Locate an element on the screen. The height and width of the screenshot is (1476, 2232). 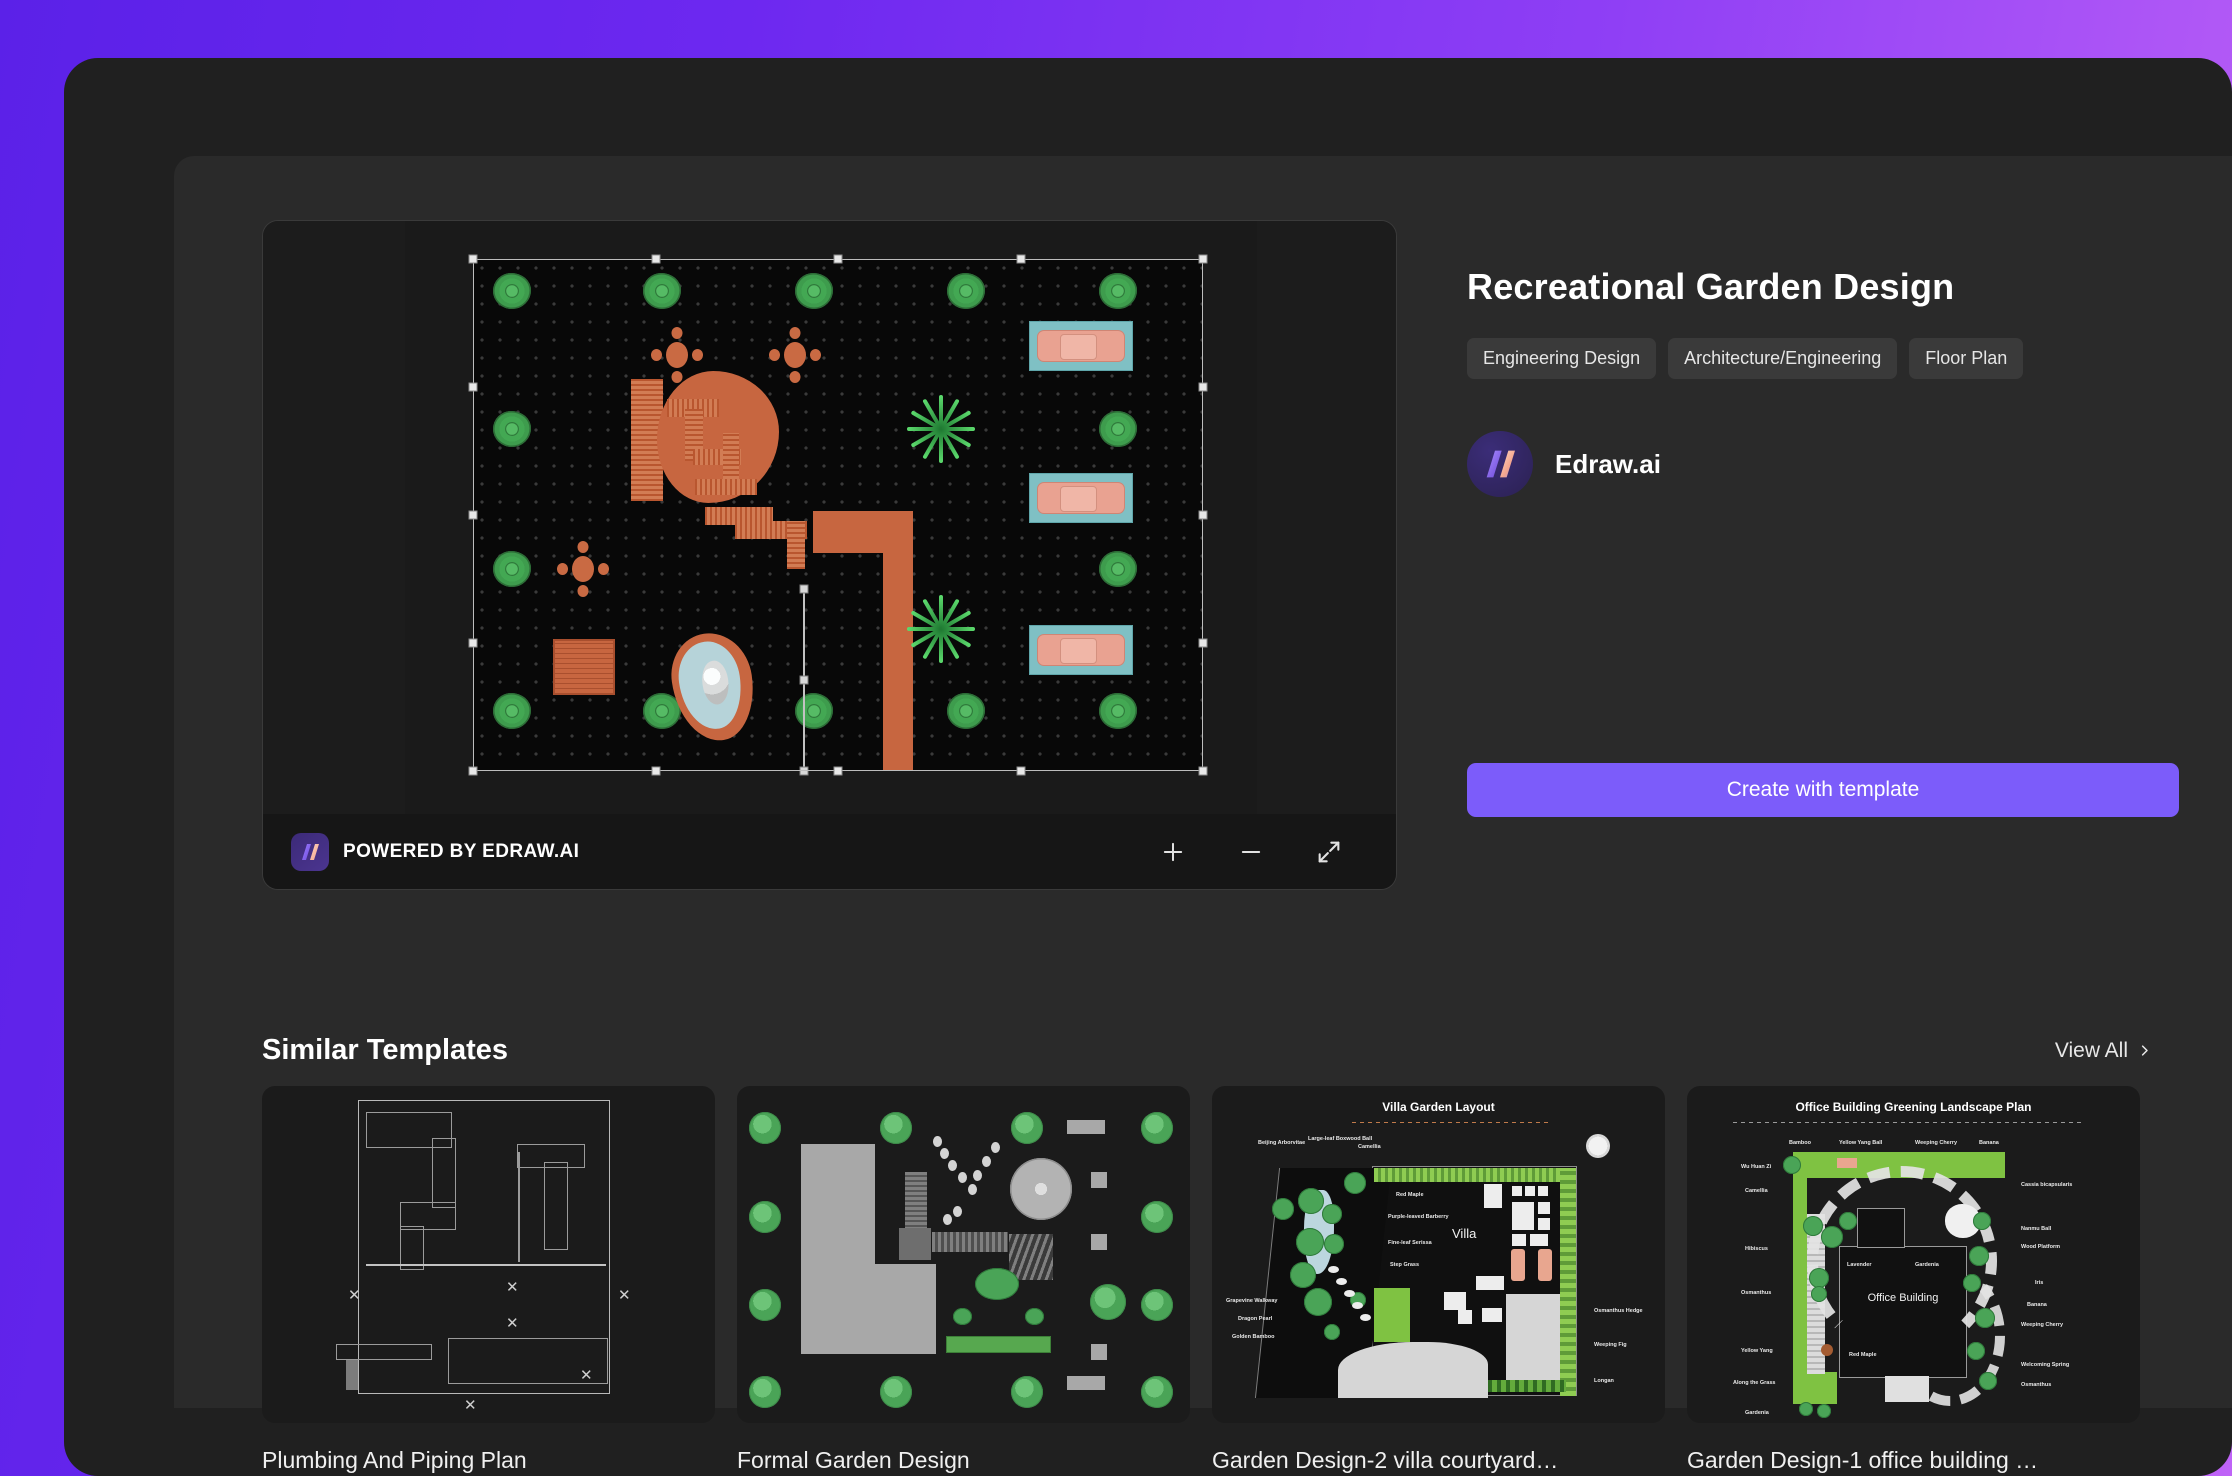
flower-node is located at coordinates (583, 569).